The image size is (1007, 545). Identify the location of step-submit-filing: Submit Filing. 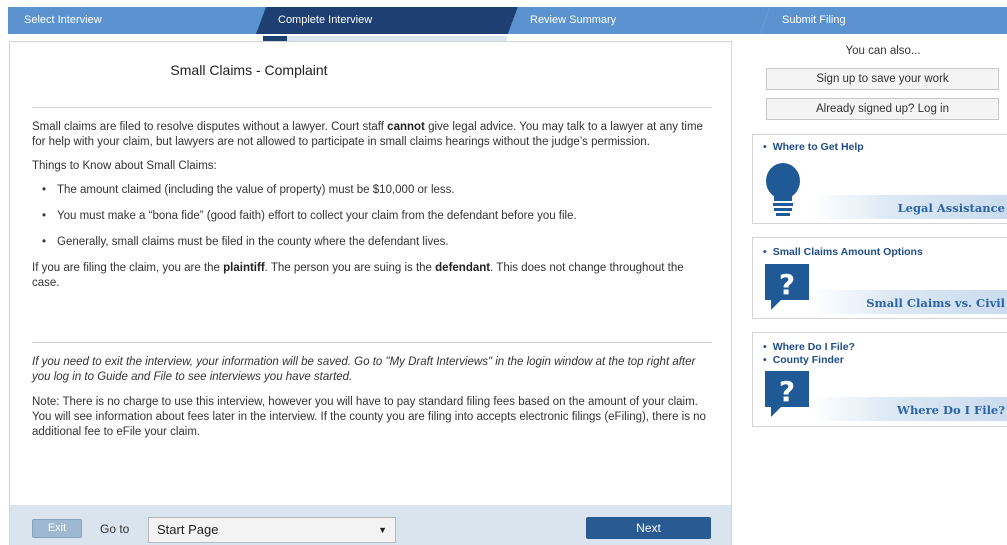
(883, 20).